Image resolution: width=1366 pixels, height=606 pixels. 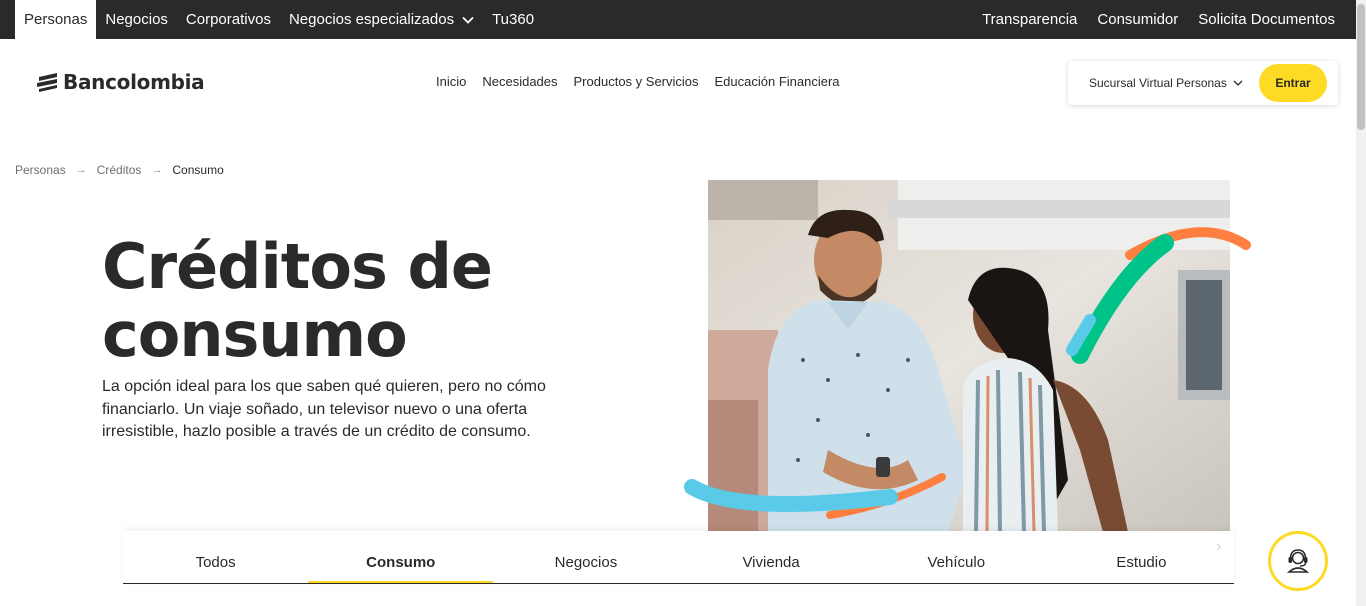 I want to click on tab-negocios: Negocios, so click(x=585, y=557).